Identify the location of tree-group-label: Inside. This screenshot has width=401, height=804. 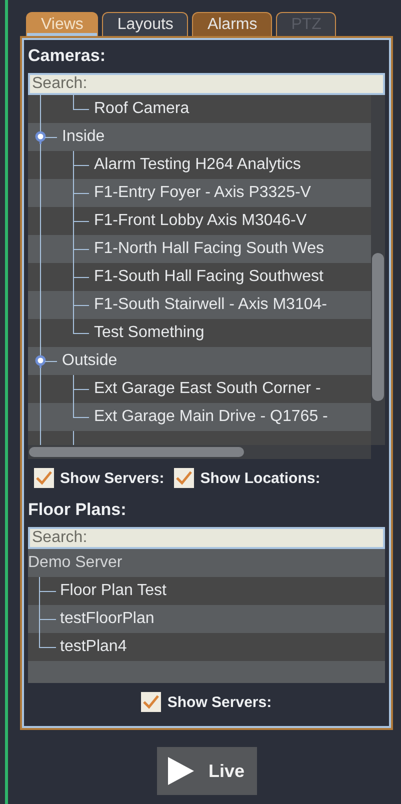
(83, 137).